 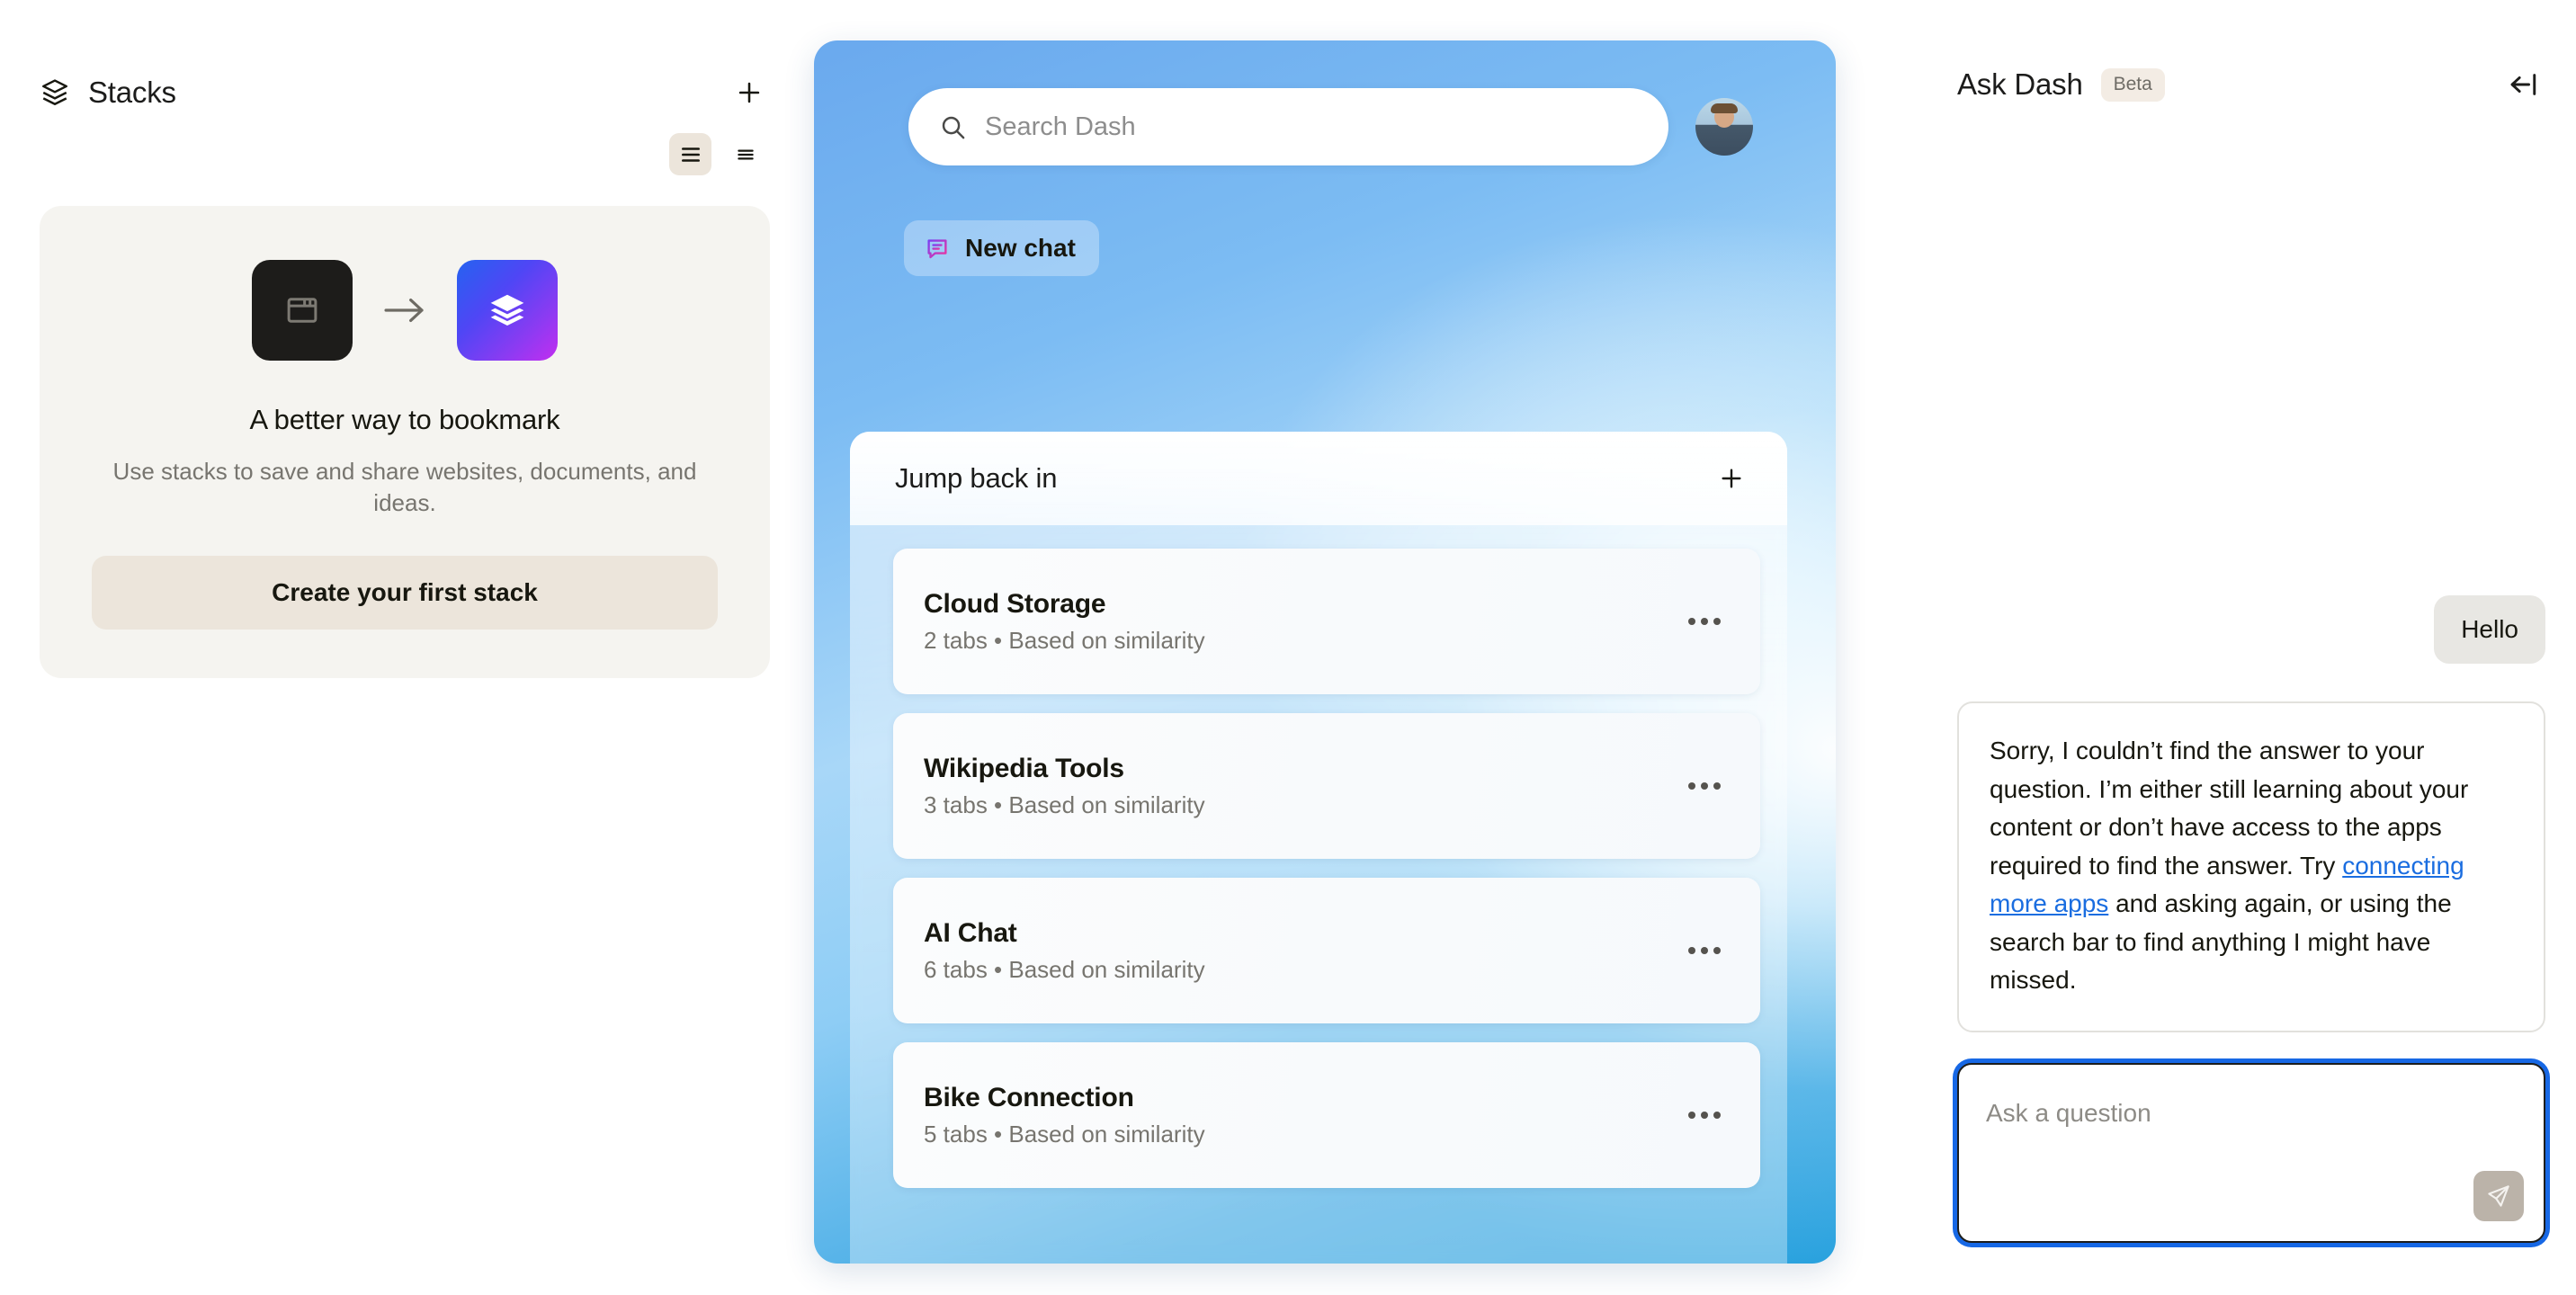 What do you see at coordinates (1318, 478) in the screenshot?
I see `jump-back-in-header: Jump back in` at bounding box center [1318, 478].